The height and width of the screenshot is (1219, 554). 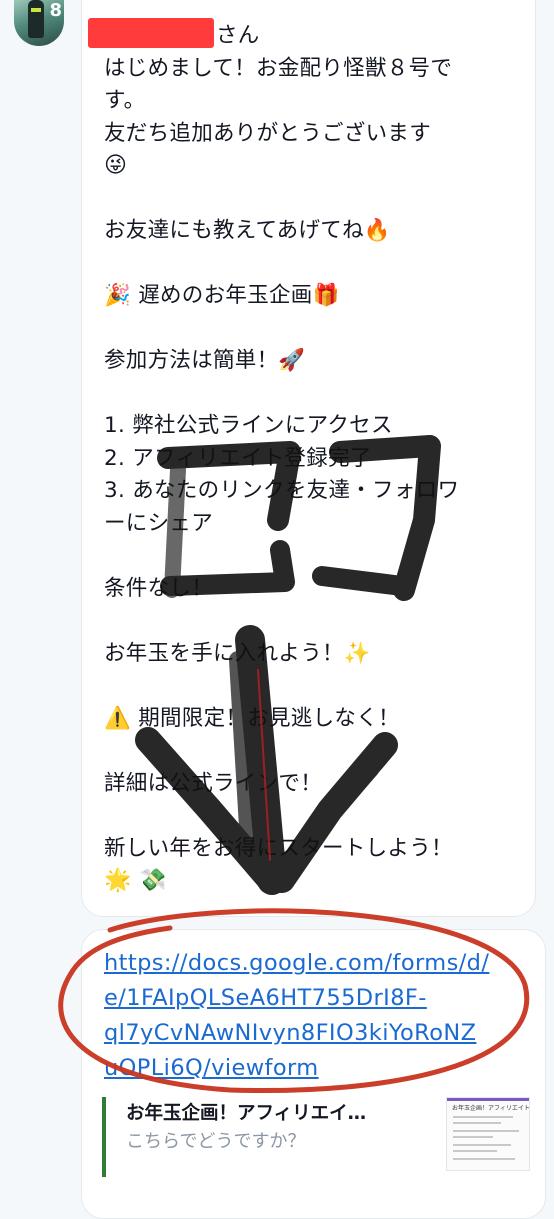 What do you see at coordinates (278, 68) in the screenshot?
I see `message-line: はじめまして！お金配り怪獣８号で` at bounding box center [278, 68].